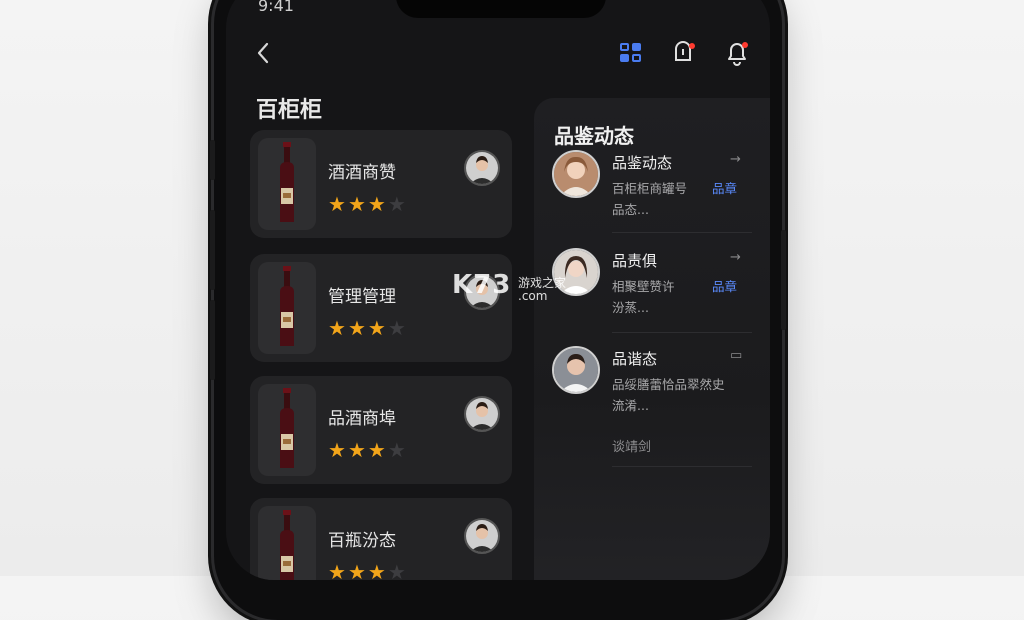  I want to click on chevron-left-icon, so click(263, 53).